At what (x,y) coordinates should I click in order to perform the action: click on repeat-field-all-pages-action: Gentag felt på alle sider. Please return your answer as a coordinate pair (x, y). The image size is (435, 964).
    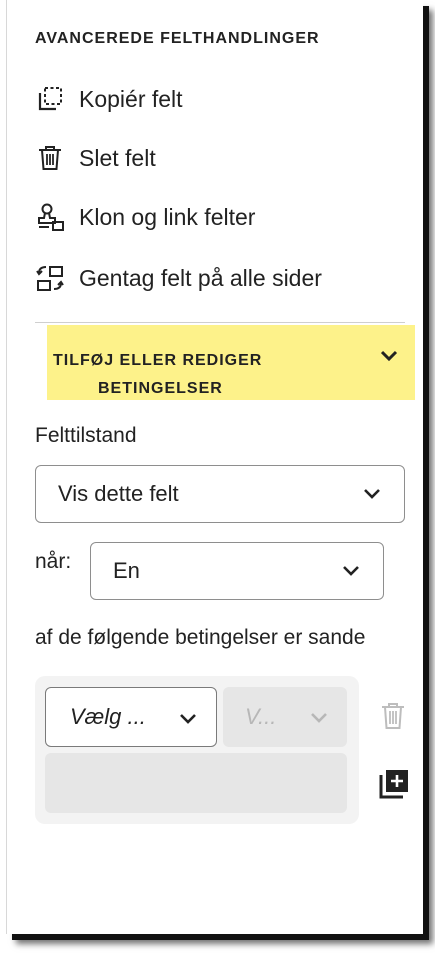
    Looking at the image, I should click on (178, 278).